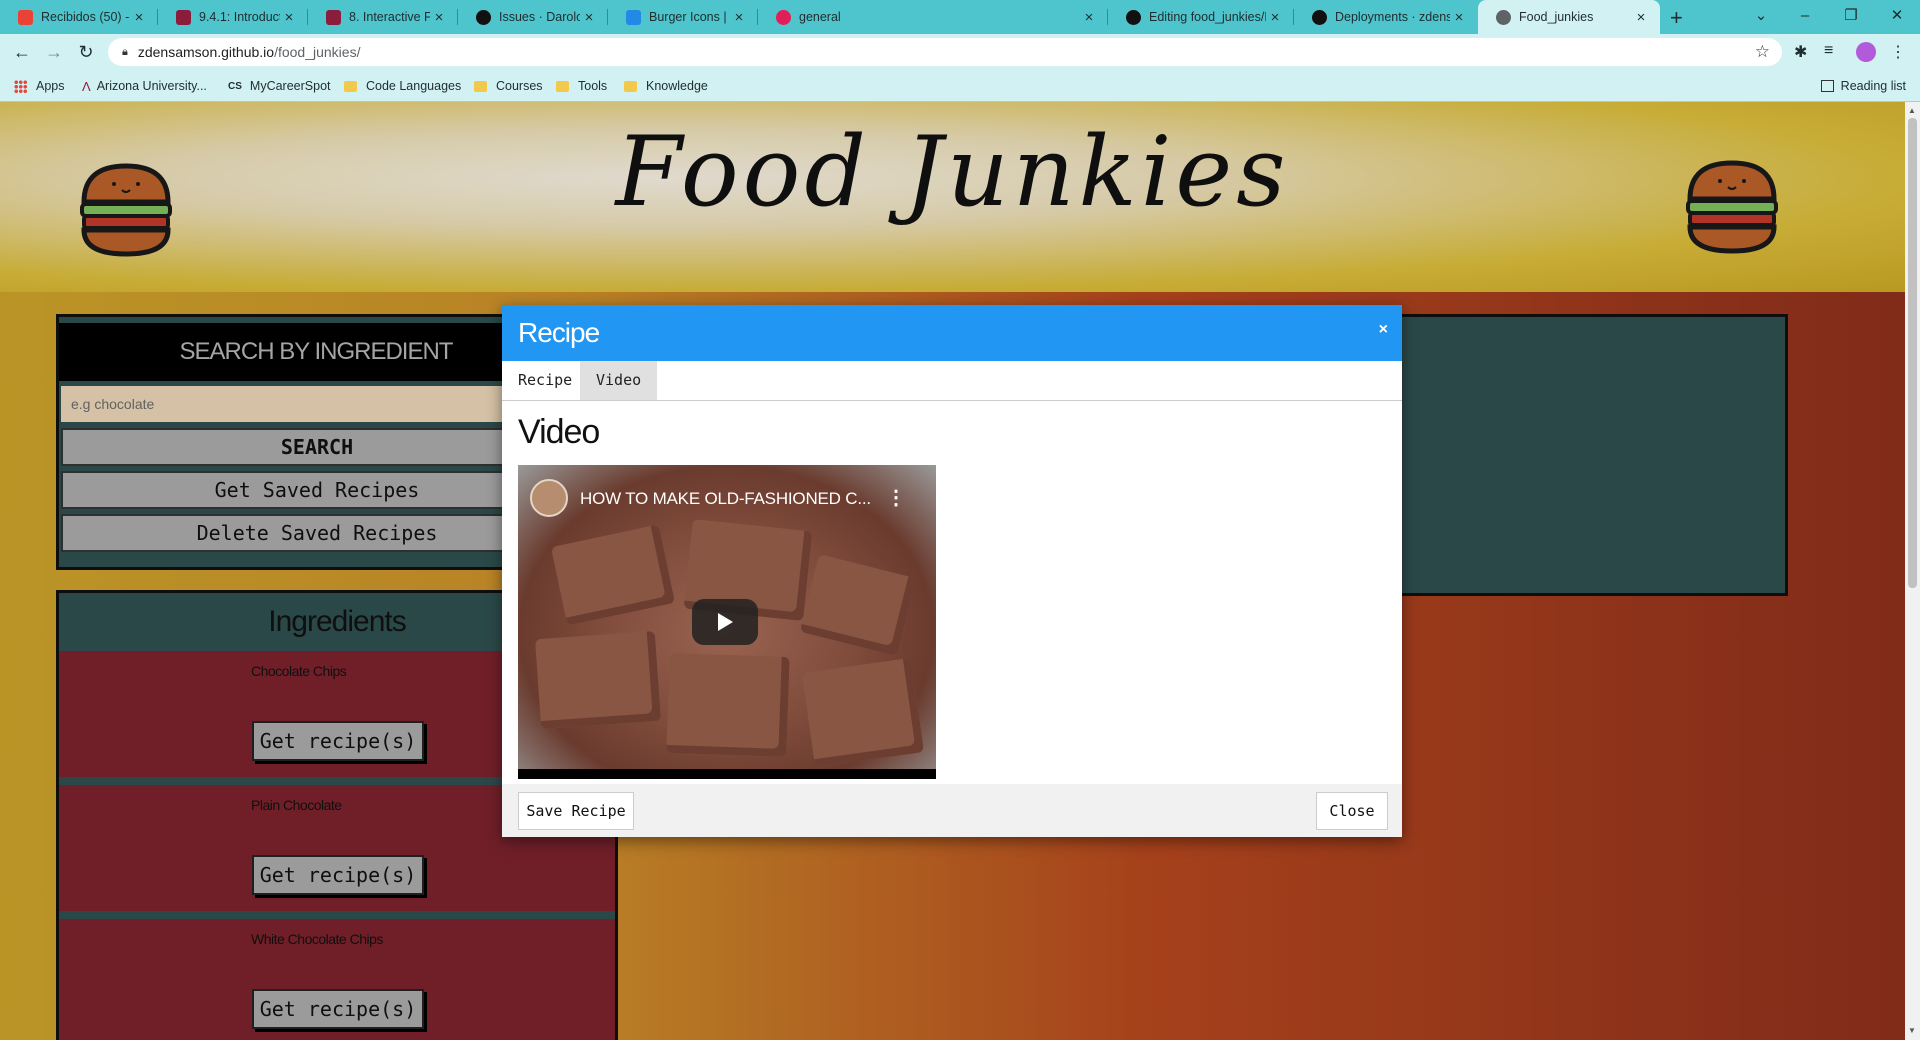  What do you see at coordinates (952, 381) in the screenshot?
I see `modal-tabs: Recipe Video` at bounding box center [952, 381].